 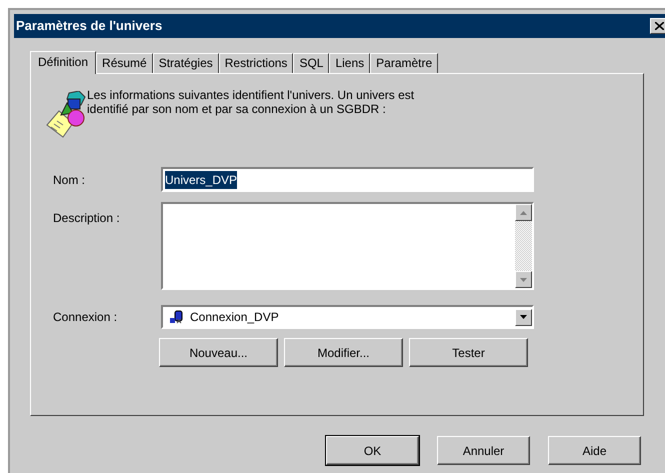 I want to click on close-button, so click(x=657, y=26).